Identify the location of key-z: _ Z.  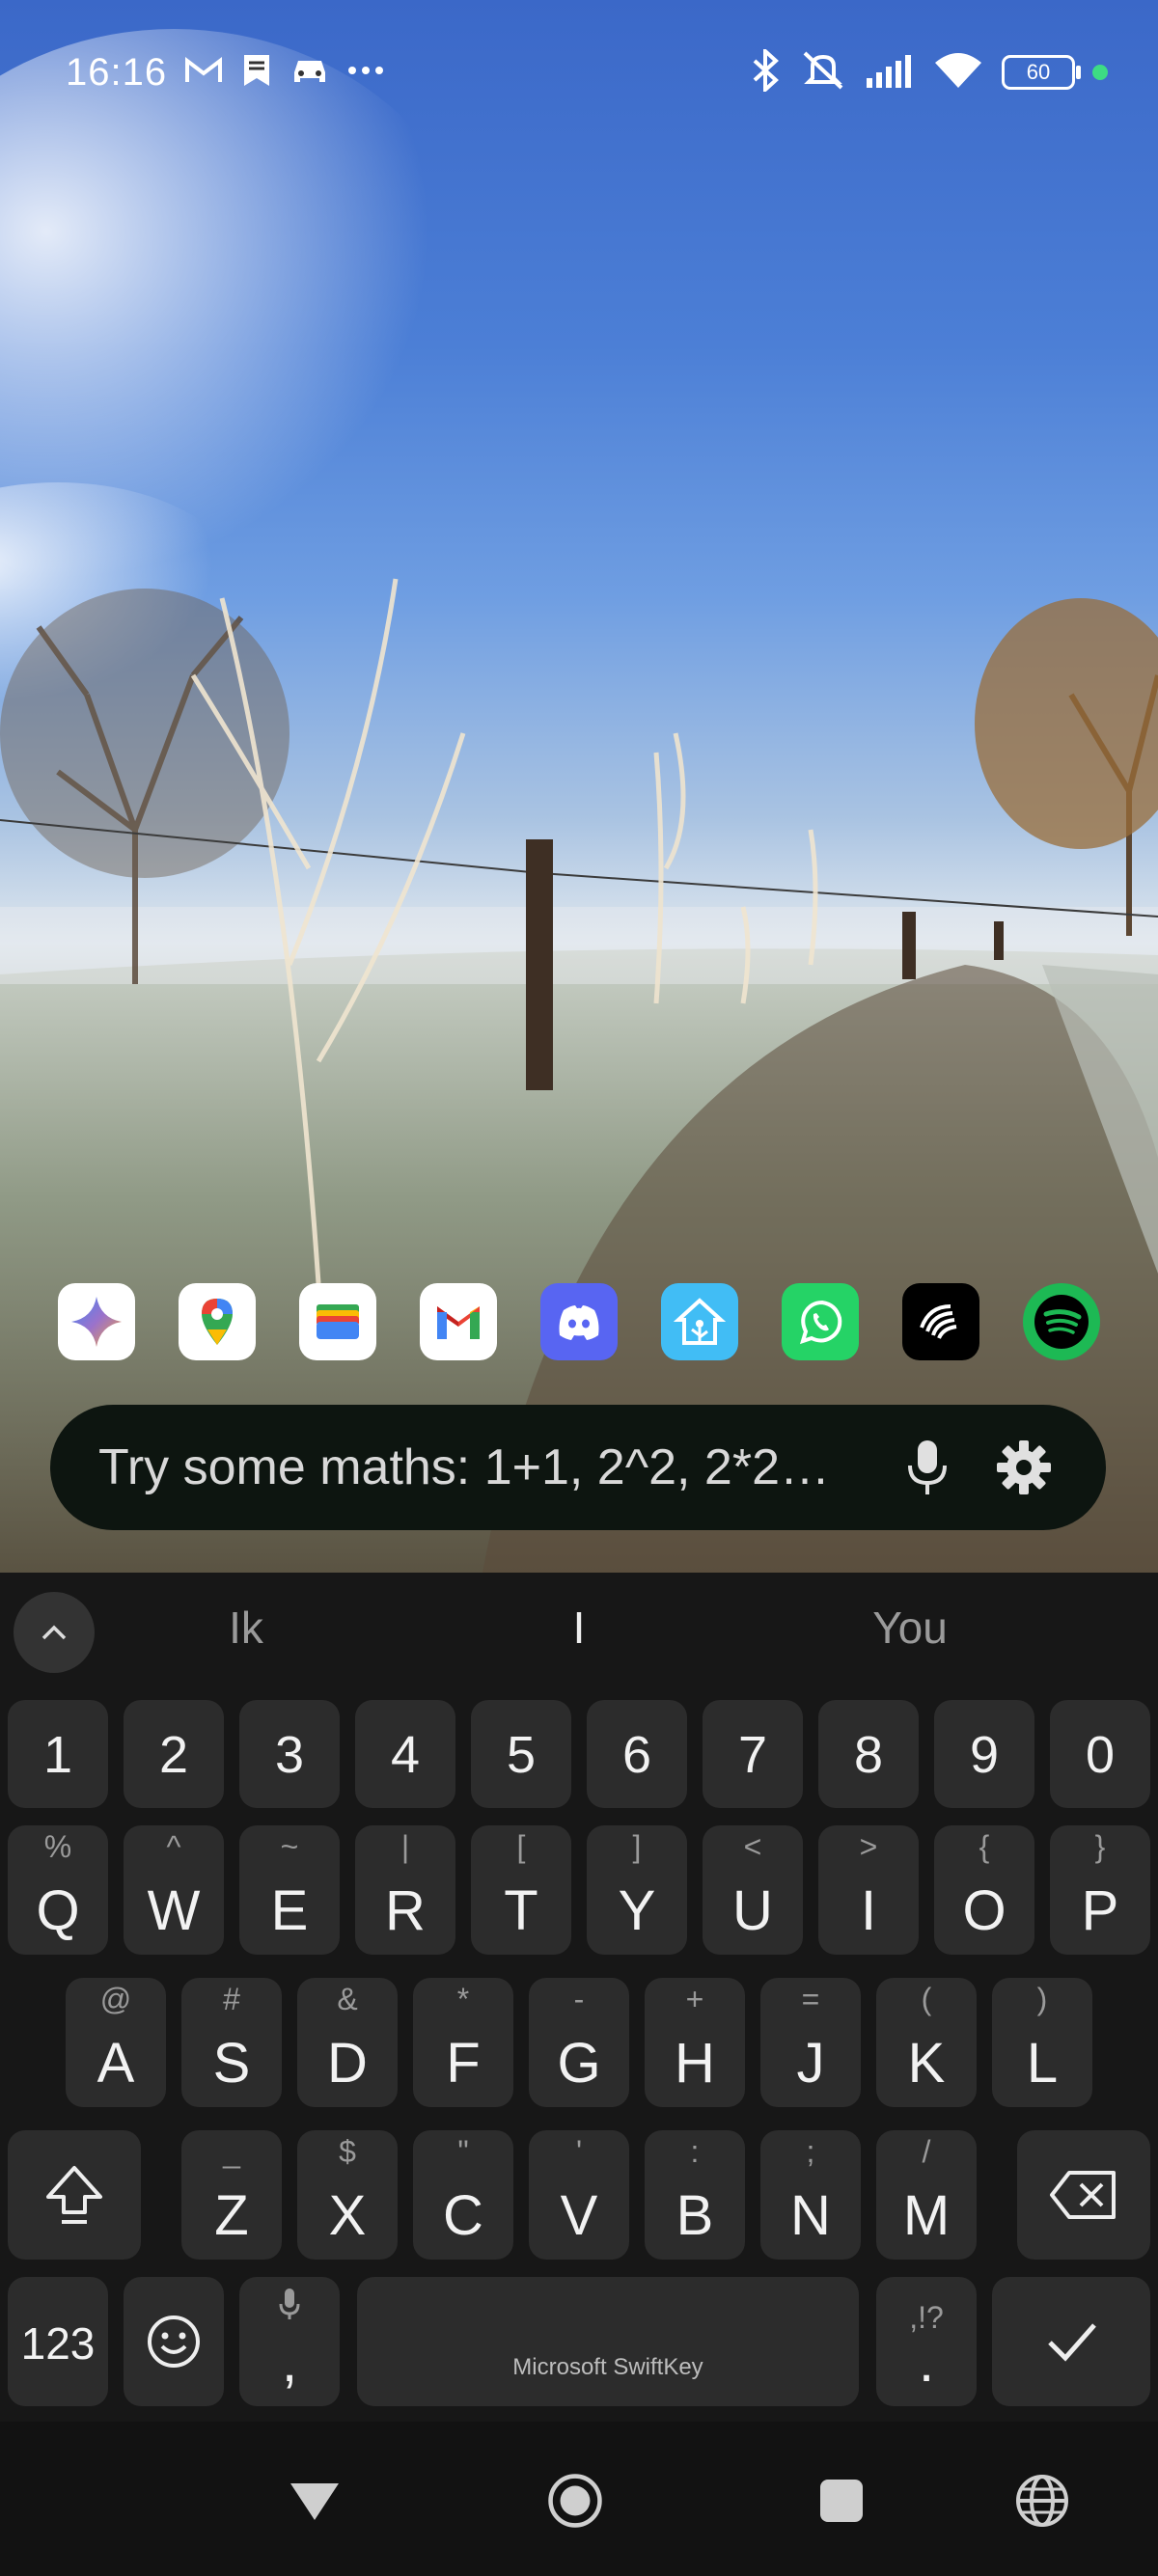
(231, 2195).